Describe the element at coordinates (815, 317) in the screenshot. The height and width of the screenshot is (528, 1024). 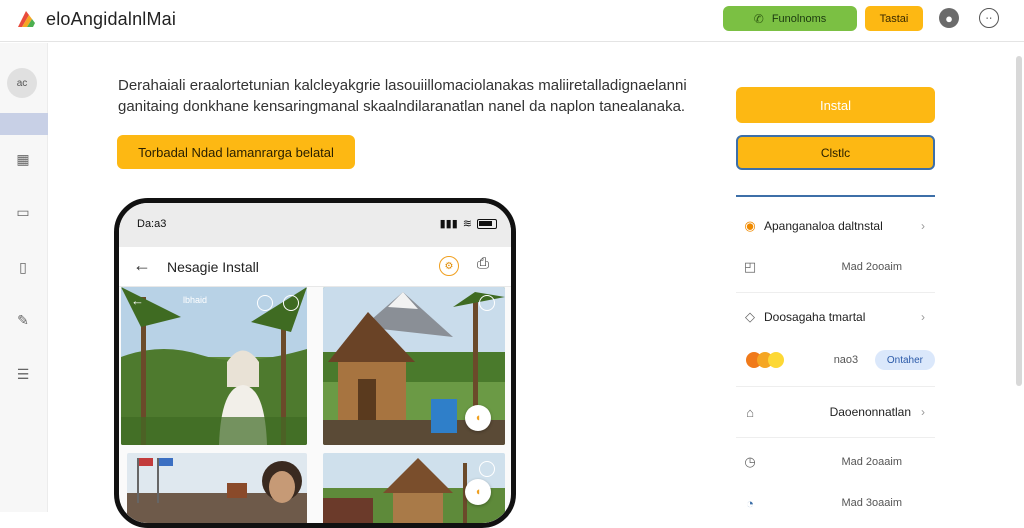
I see `row-label: Doosagaha tmartal` at that location.